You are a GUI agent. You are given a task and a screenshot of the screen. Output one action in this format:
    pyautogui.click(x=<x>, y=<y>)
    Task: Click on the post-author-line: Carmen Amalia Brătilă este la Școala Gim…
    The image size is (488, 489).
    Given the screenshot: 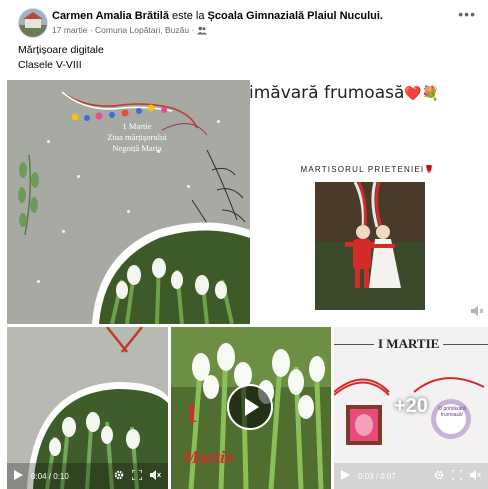 What is the action you would take?
    pyautogui.click(x=217, y=16)
    